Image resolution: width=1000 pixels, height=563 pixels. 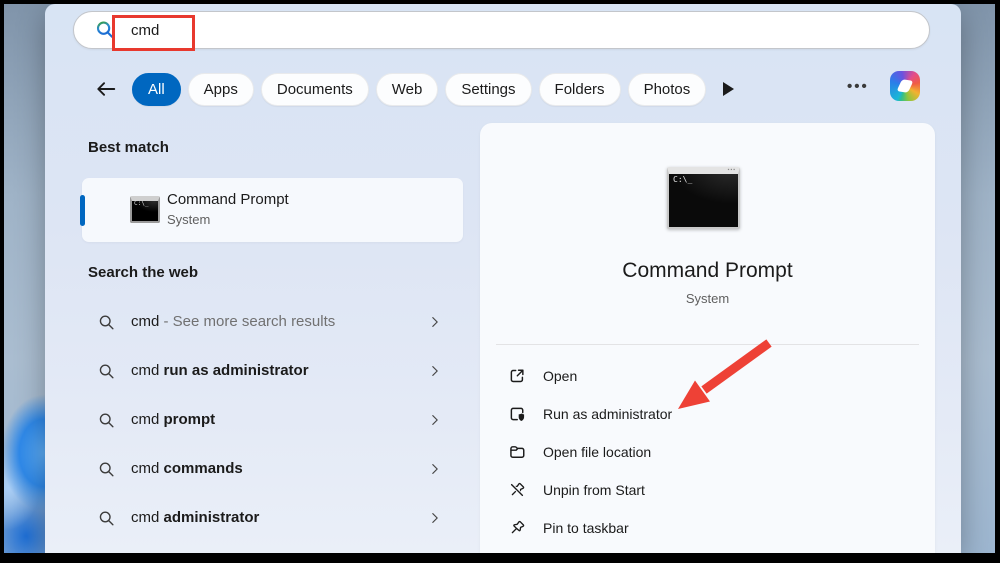 I want to click on tab-folders: Folders, so click(x=579, y=89).